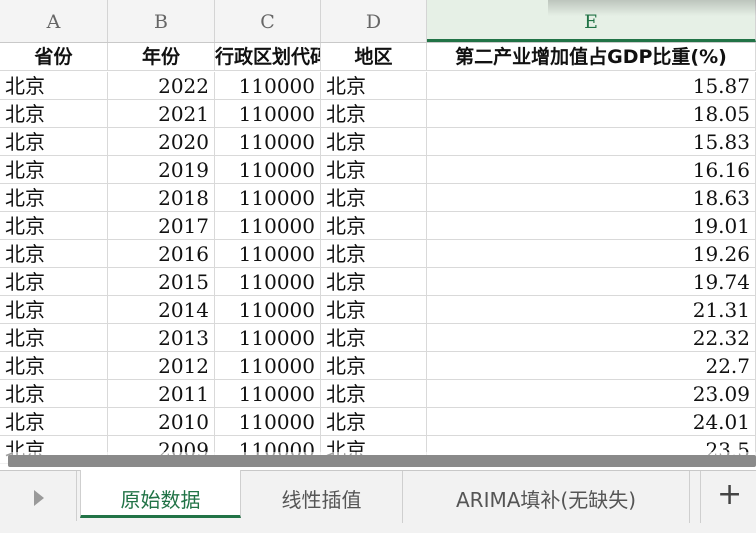 The width and height of the screenshot is (756, 533). What do you see at coordinates (54, 57) in the screenshot?
I see `header-cell-province: 省份` at bounding box center [54, 57].